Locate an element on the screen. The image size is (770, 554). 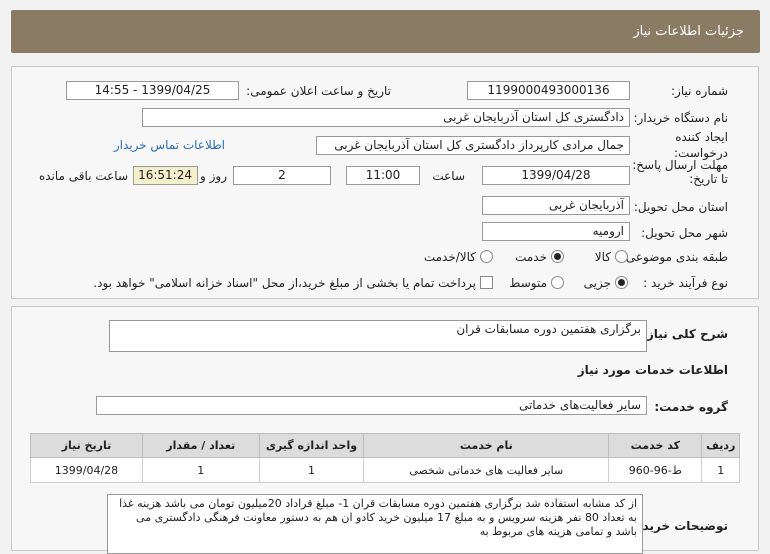
announce-date-field: 1399/04/25 - 14:55 is located at coordinates (152, 90).